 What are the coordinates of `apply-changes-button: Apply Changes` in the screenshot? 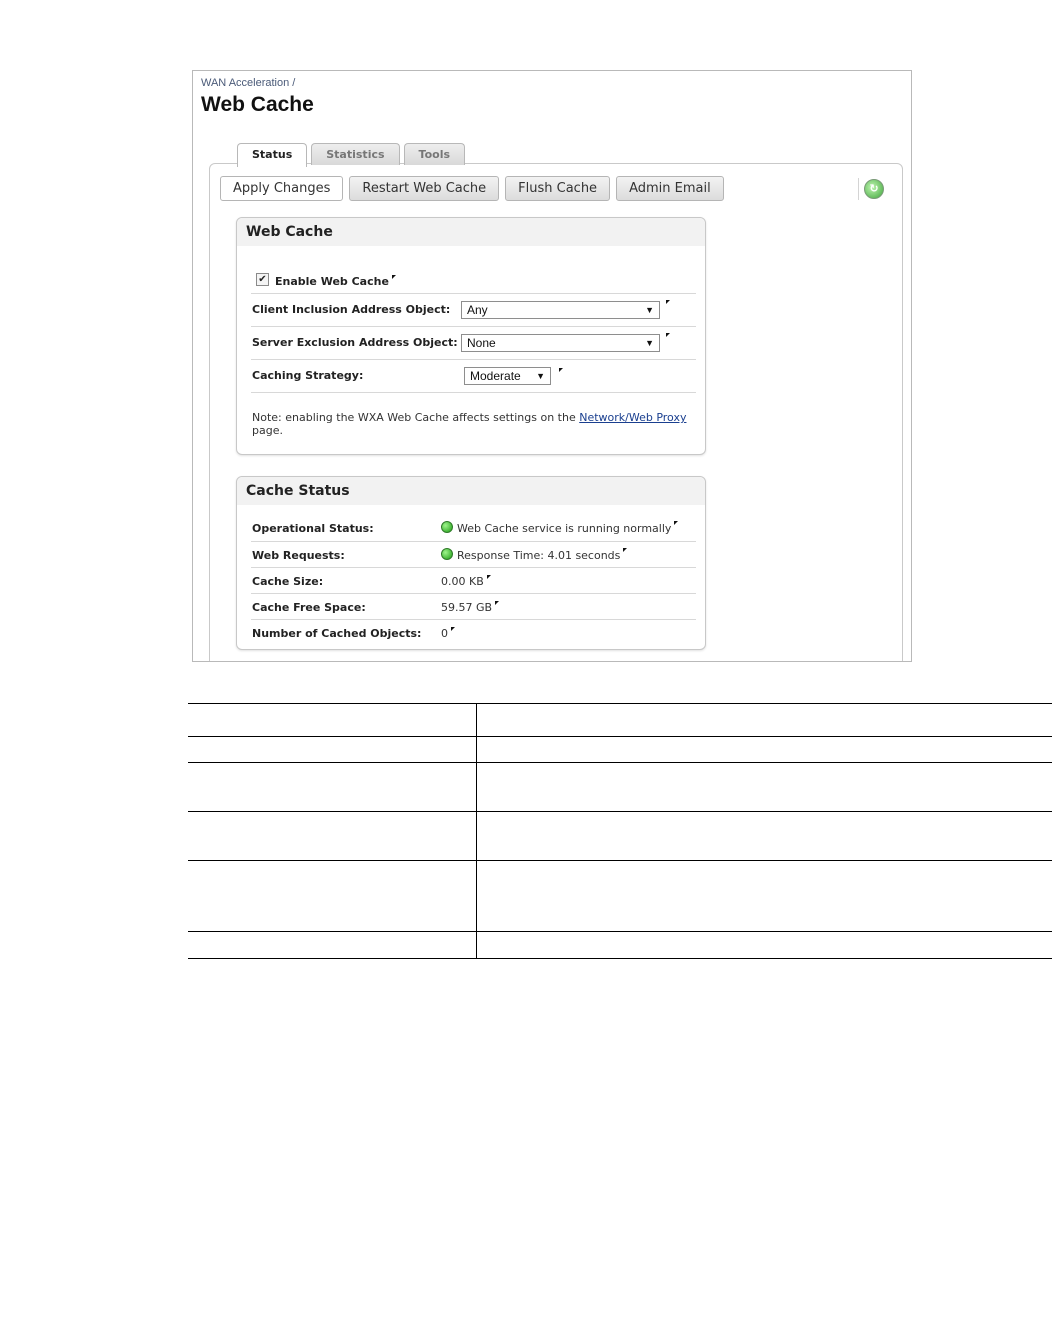 It's located at (282, 188).